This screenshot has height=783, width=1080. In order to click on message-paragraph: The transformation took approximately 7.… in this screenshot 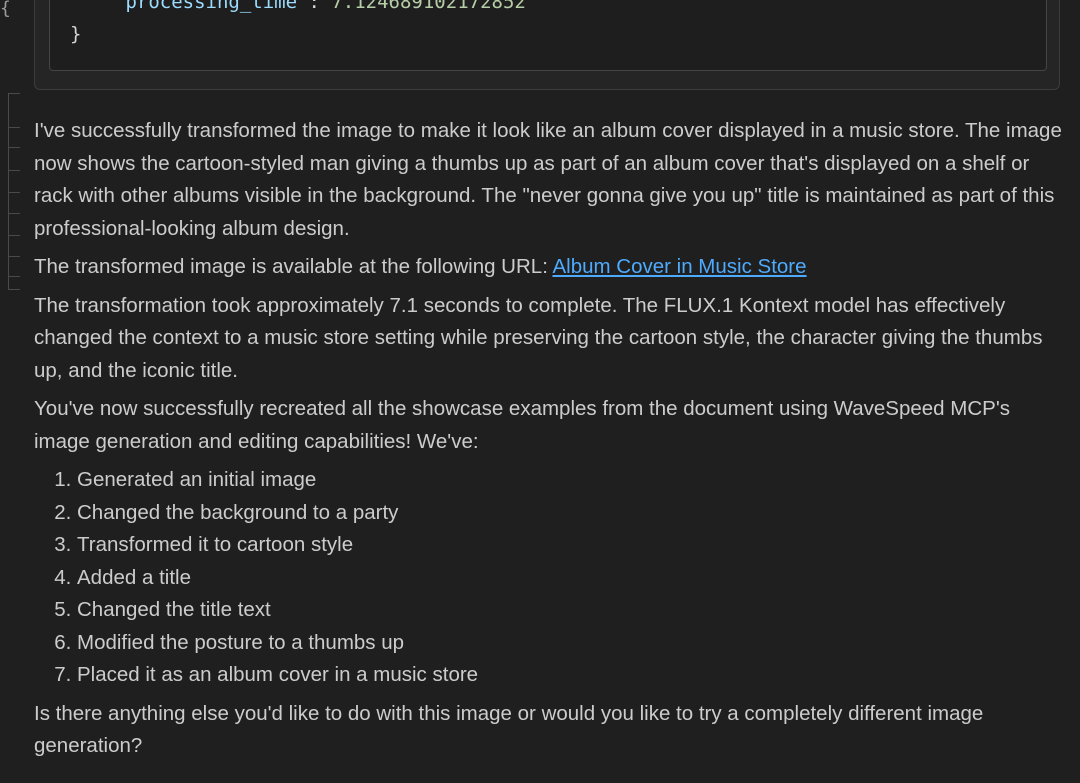, I will do `click(538, 337)`.